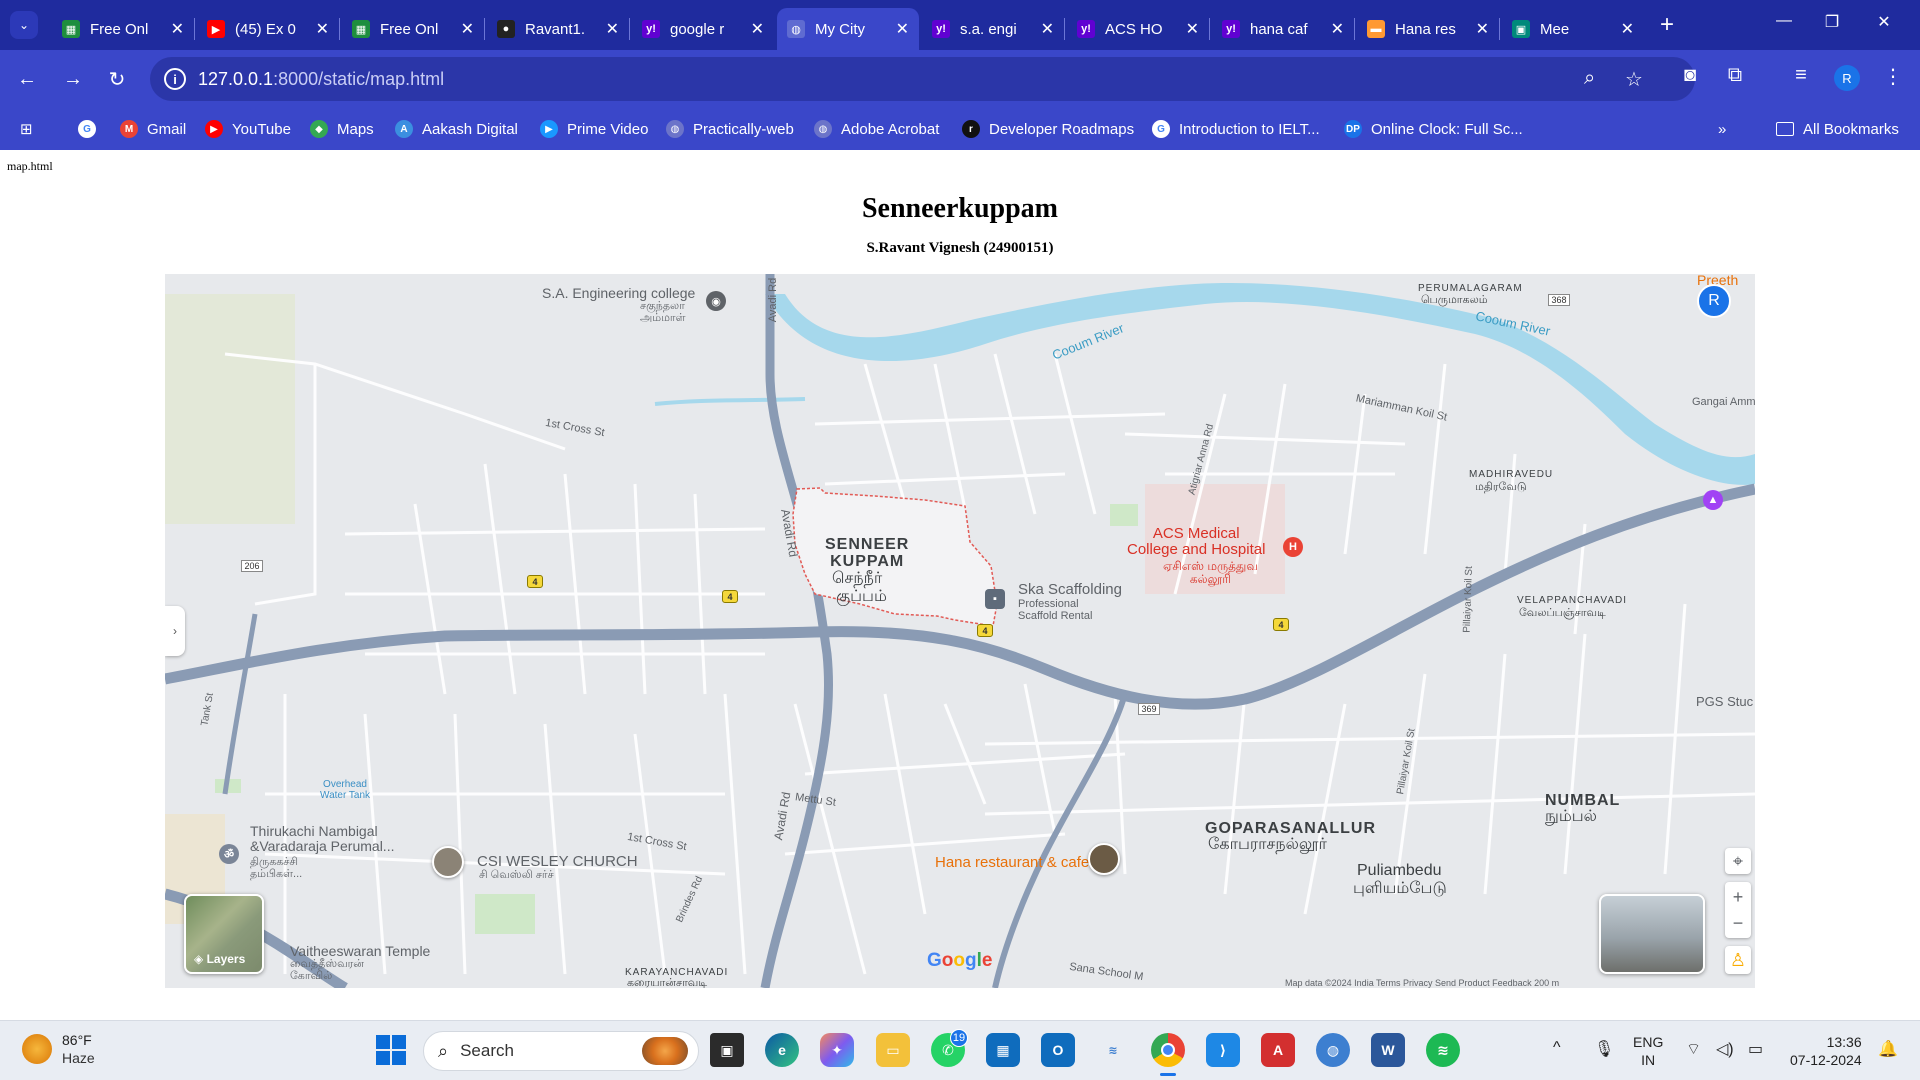 This screenshot has width=1920, height=1080. I want to click on poi-csi-wesley-church: CSI WESLEY CHURCH, so click(557, 861).